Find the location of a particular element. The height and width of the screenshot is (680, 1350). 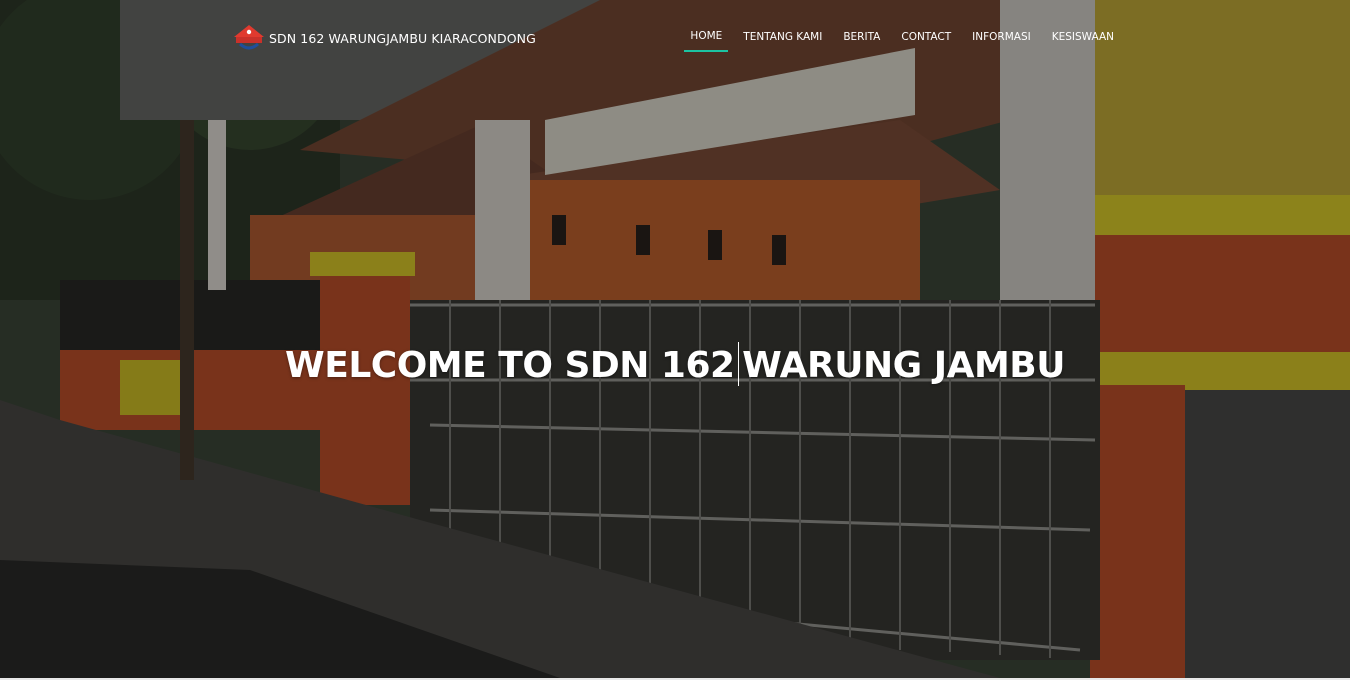

nav-item-berita: BERITA is located at coordinates (861, 41).